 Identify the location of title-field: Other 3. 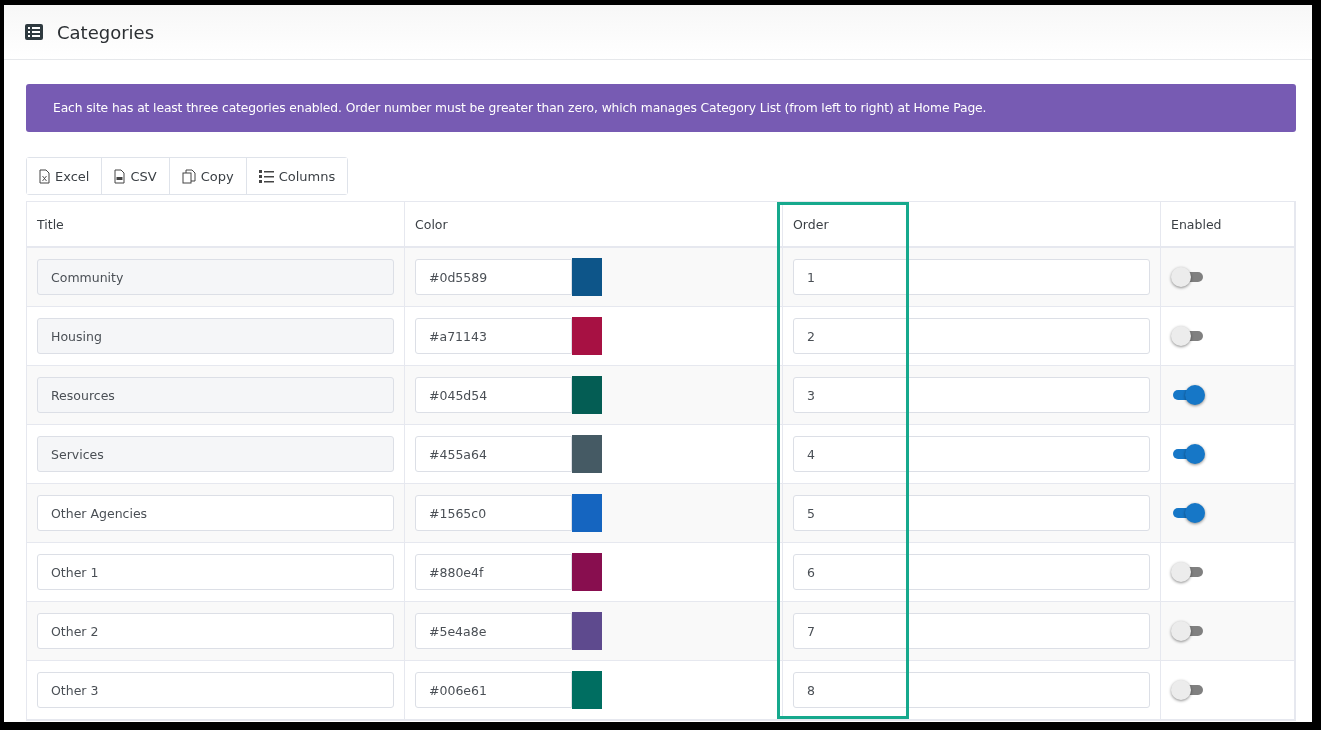
(215, 690).